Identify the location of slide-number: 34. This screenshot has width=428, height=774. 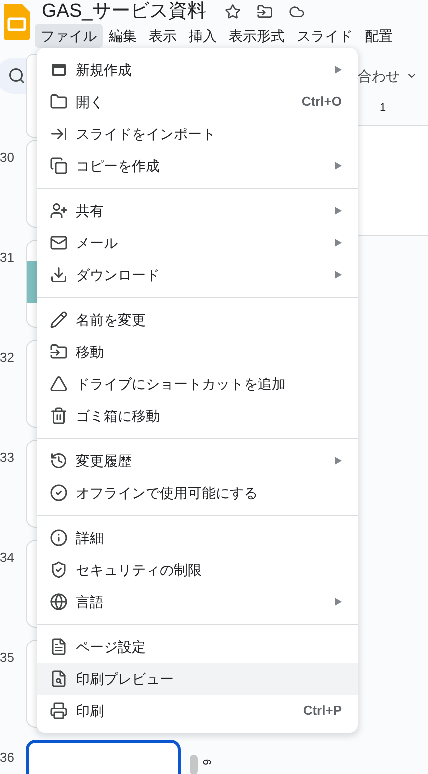
(8, 558).